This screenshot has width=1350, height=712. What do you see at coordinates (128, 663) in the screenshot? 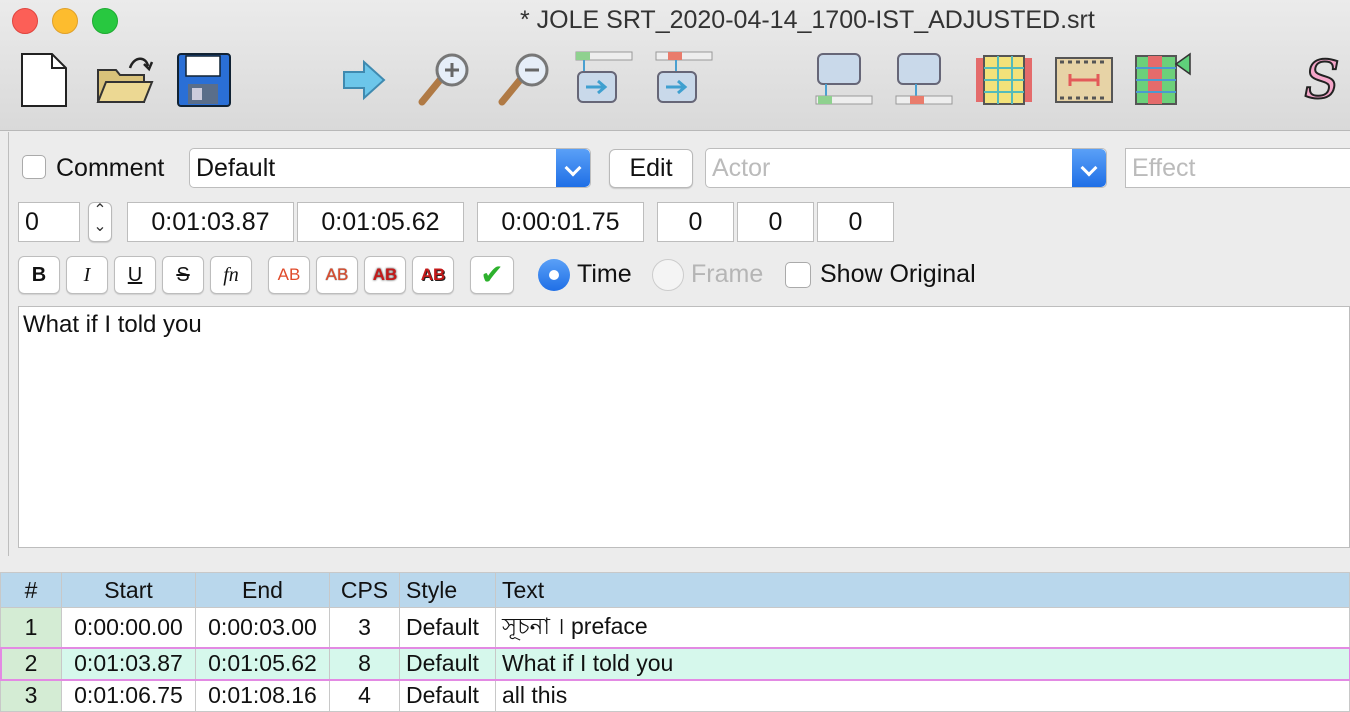
I see `row-start: 0:01:03.87` at bounding box center [128, 663].